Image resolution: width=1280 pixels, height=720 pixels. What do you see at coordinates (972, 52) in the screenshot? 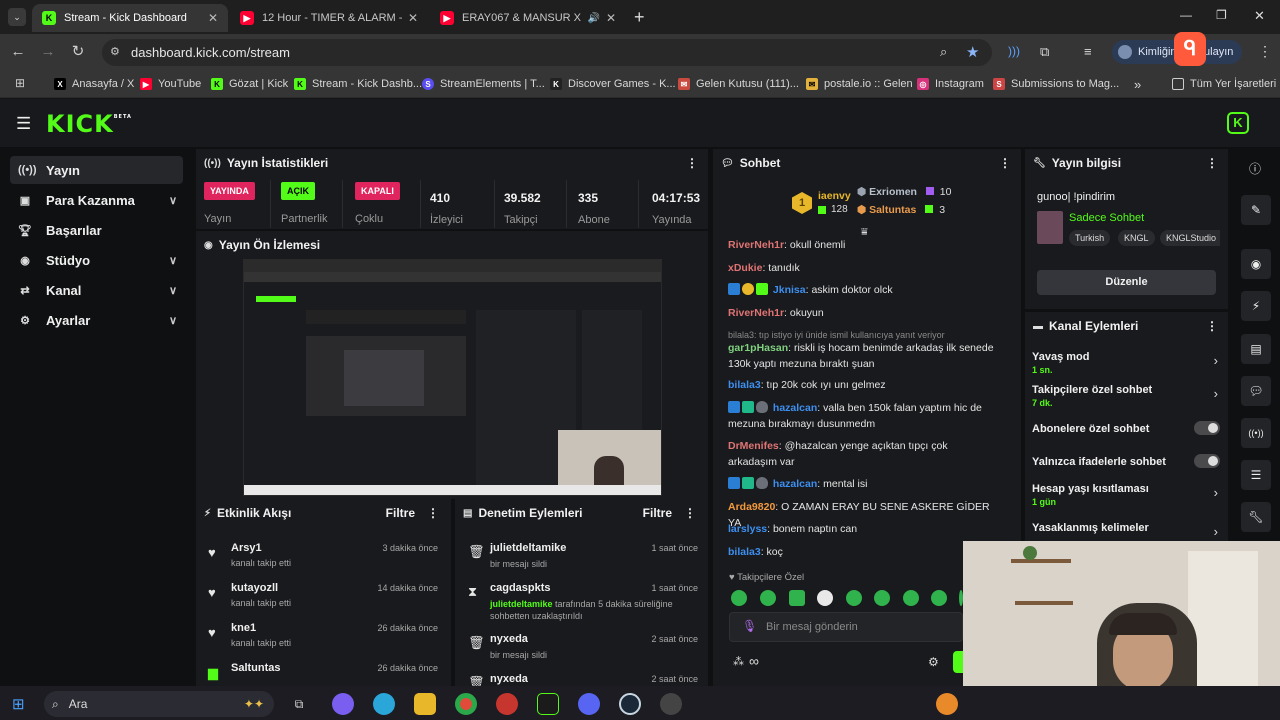
I see `star-icon: ★` at bounding box center [972, 52].